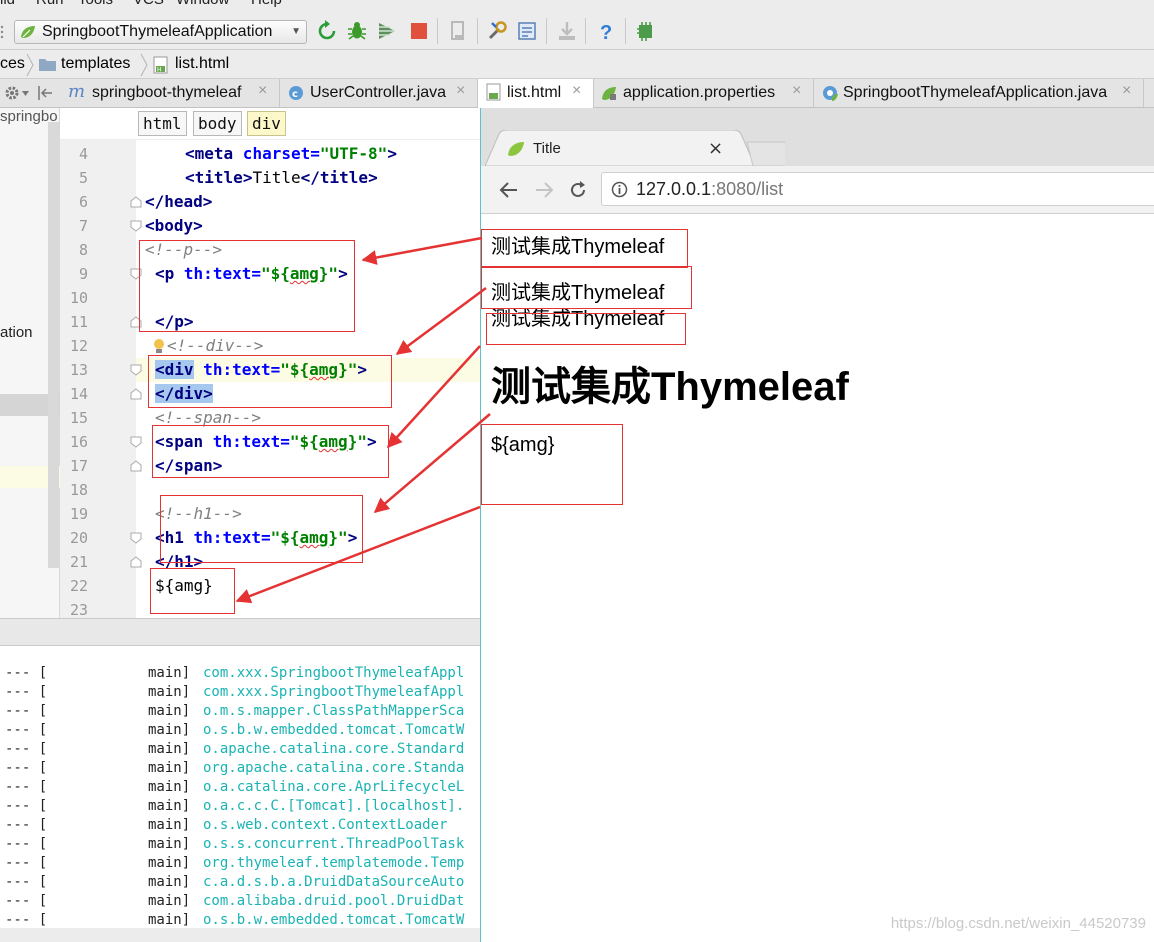 This screenshot has width=1154, height=942. Describe the element at coordinates (78, 538) in the screenshot. I see `line-number: 20` at that location.